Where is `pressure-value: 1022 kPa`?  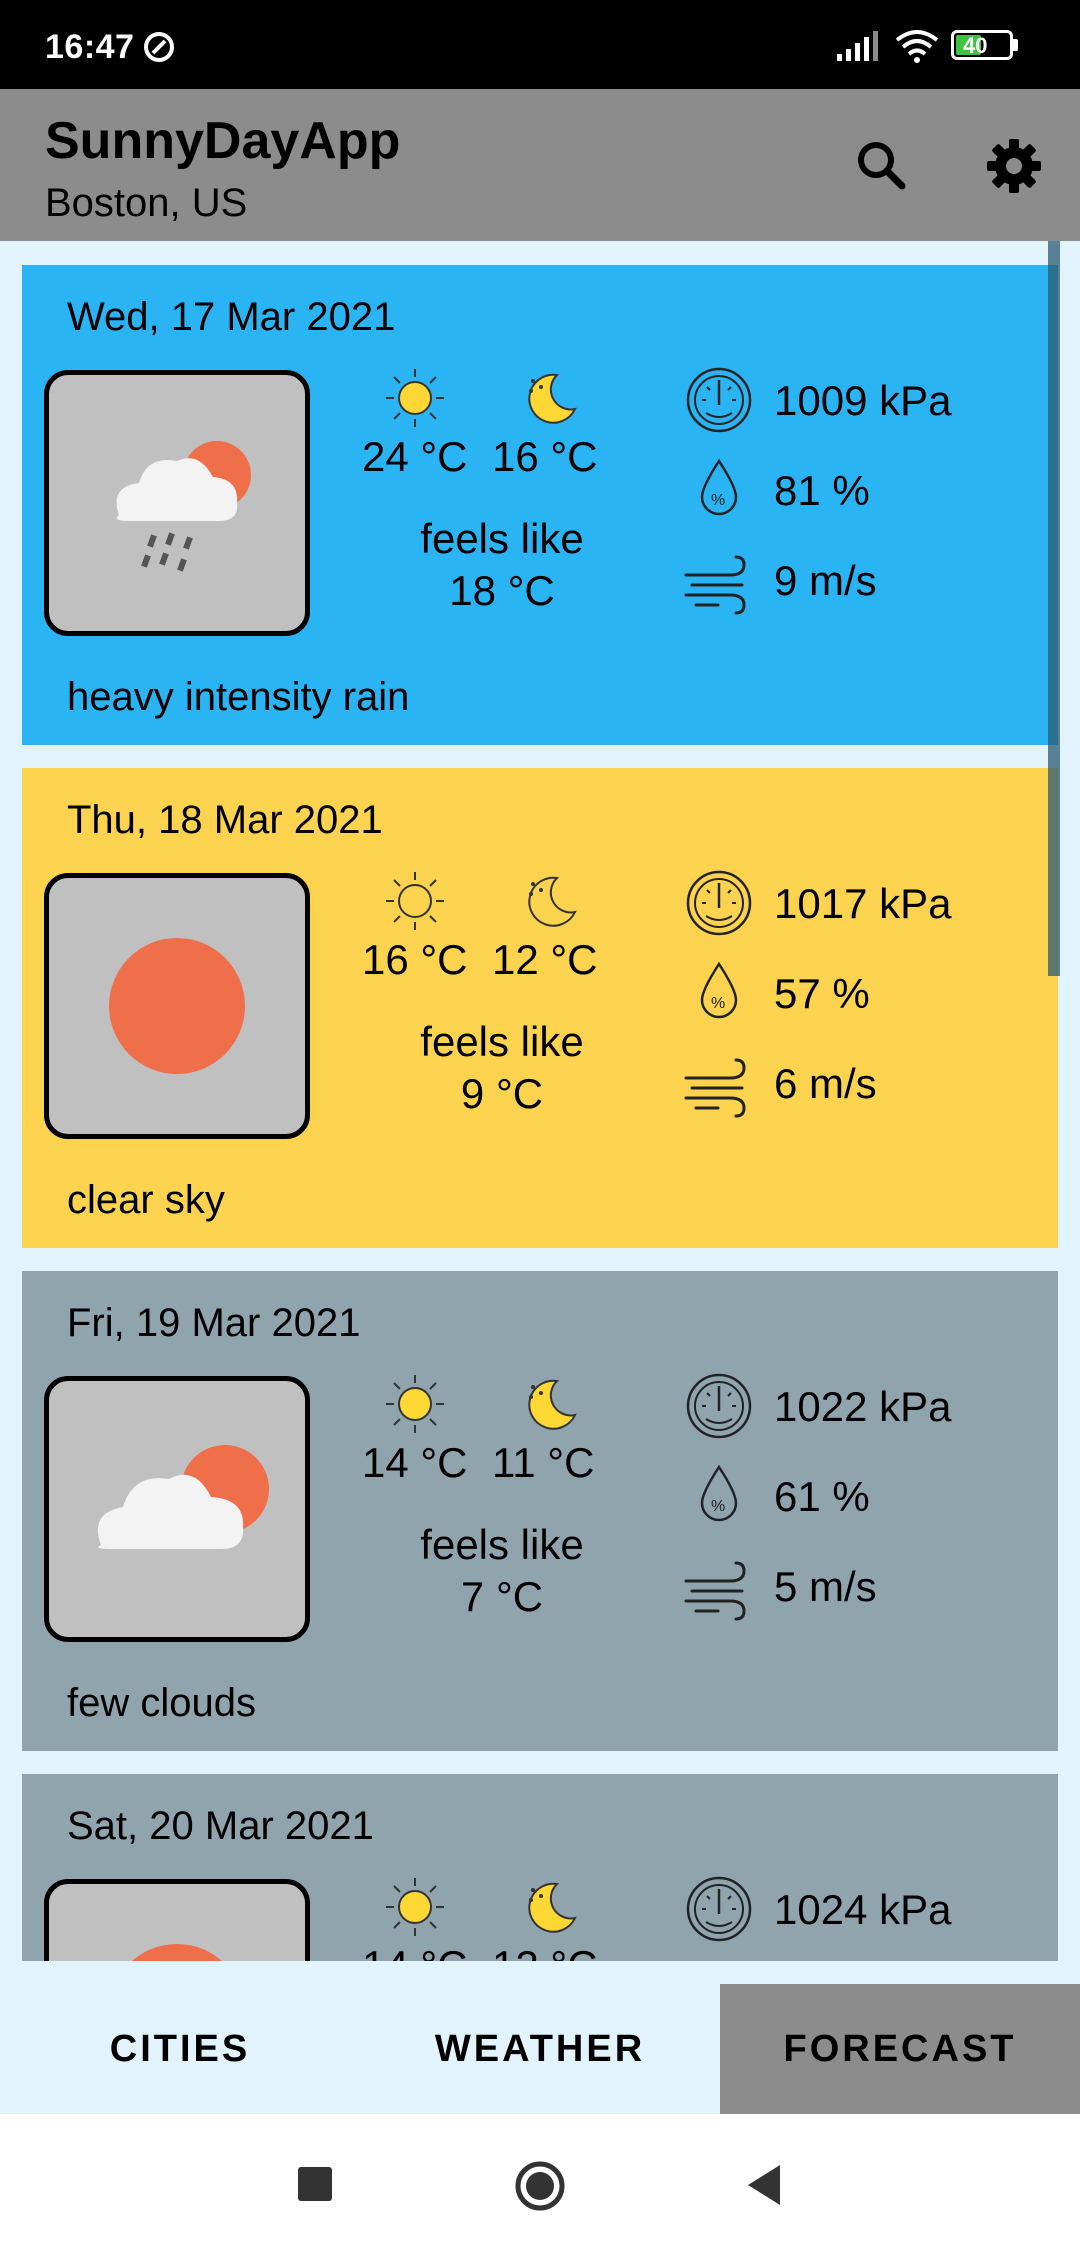 pressure-value: 1022 kPa is located at coordinates (863, 1406).